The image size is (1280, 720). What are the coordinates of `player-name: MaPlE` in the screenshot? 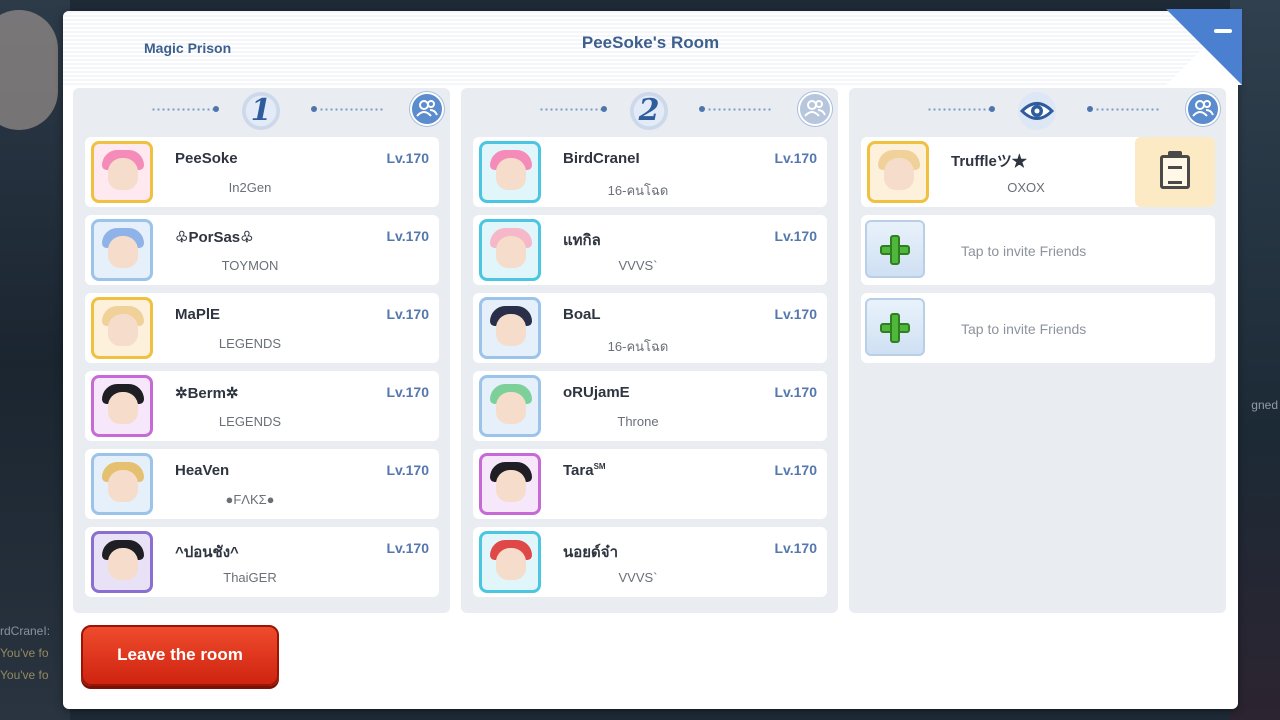 It's located at (198, 314).